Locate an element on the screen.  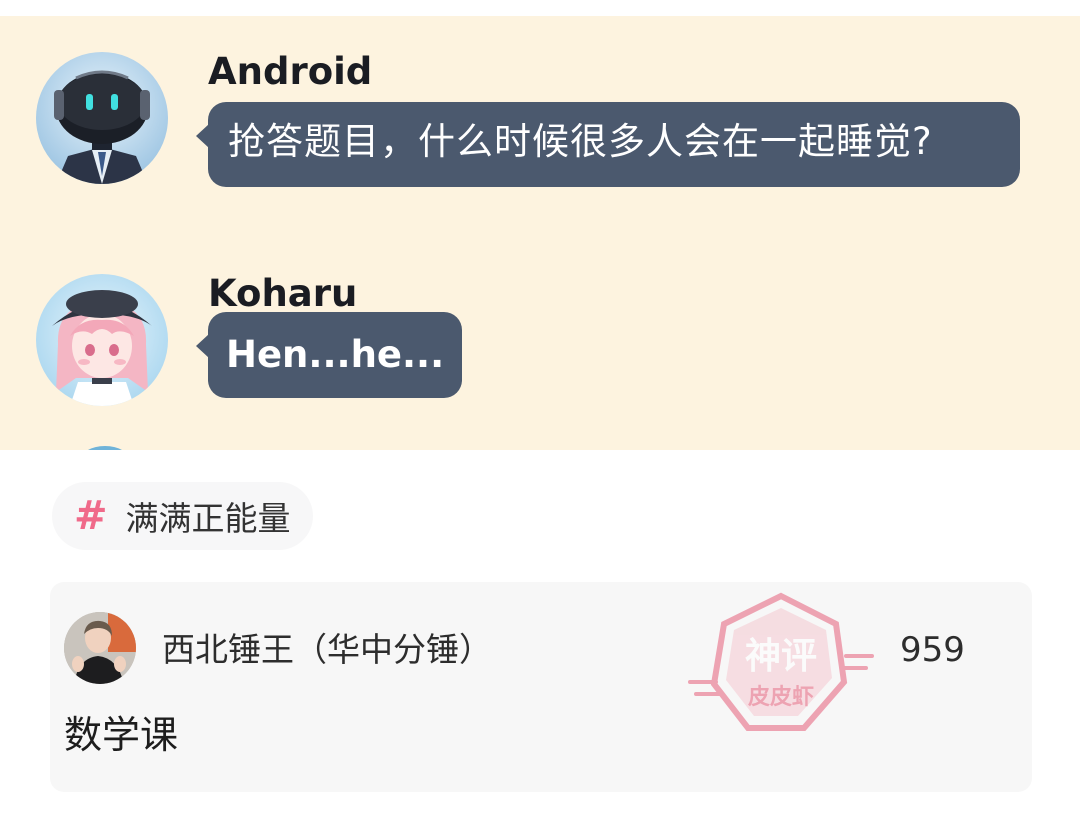
commenter-name: 西北锤王（华中分锤） is located at coordinates (327, 650).